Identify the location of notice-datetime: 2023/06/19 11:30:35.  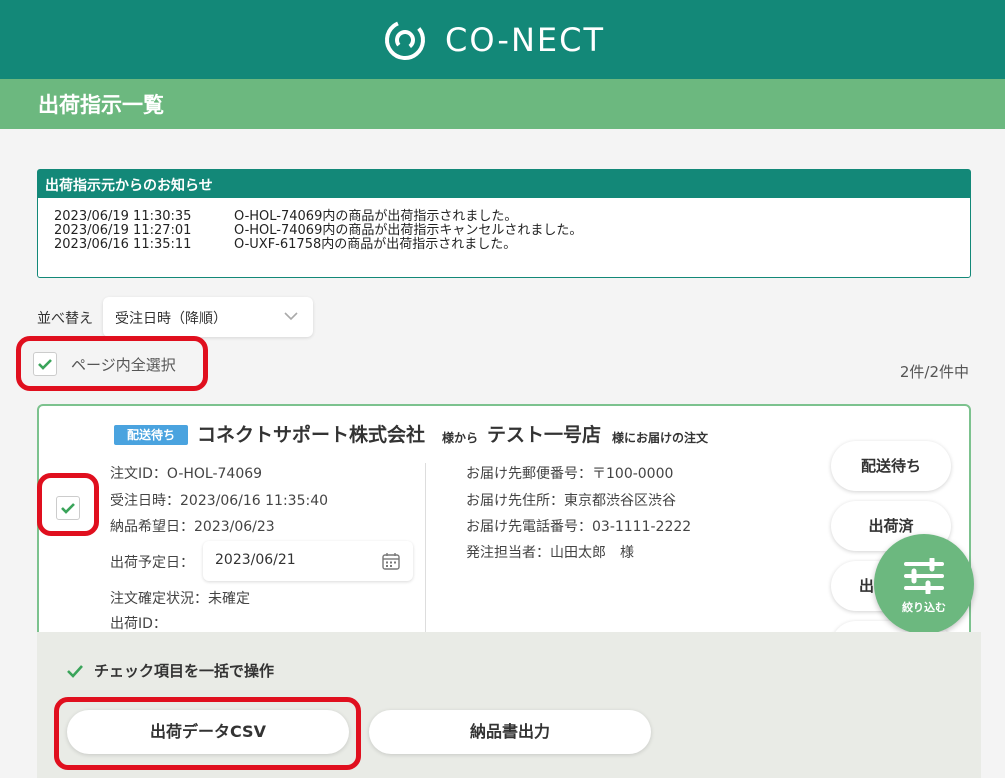
(123, 216).